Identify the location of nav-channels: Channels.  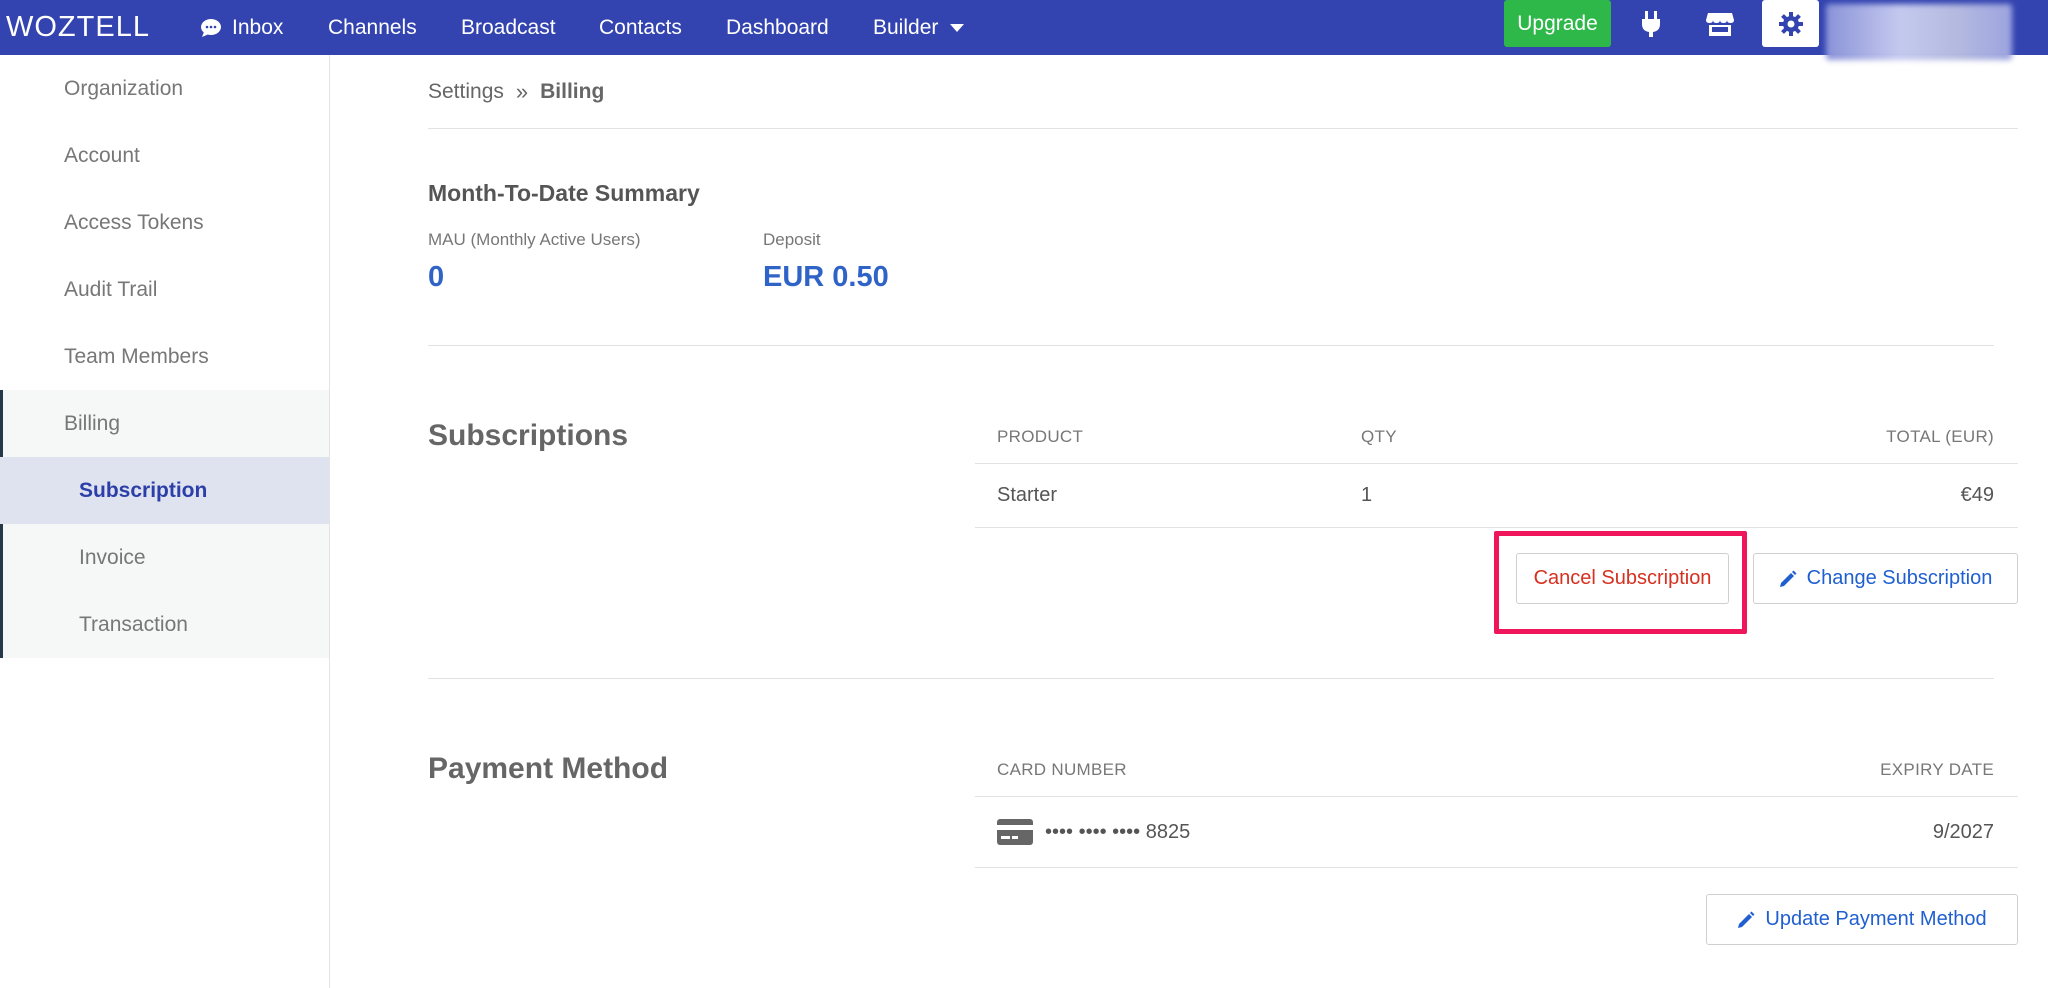
(372, 27).